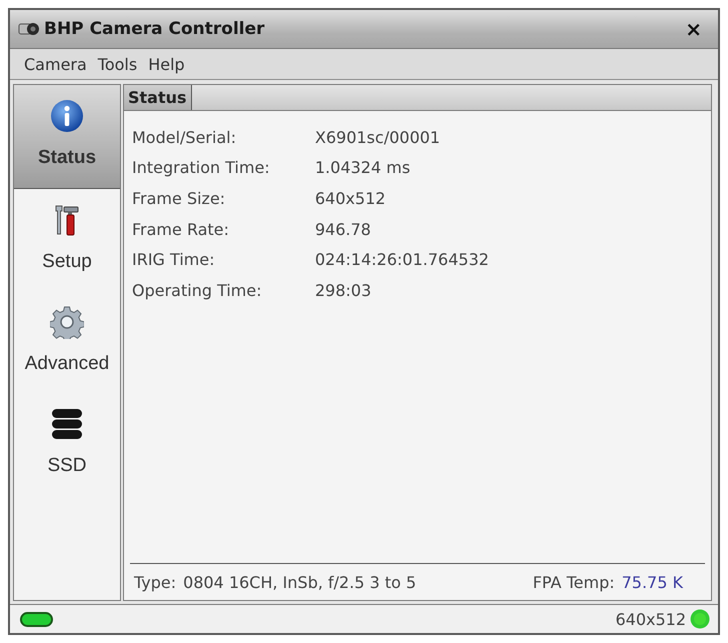 This screenshot has height=643, width=728. Describe the element at coordinates (179, 198) in the screenshot. I see `field-label: Frame Size:` at that location.